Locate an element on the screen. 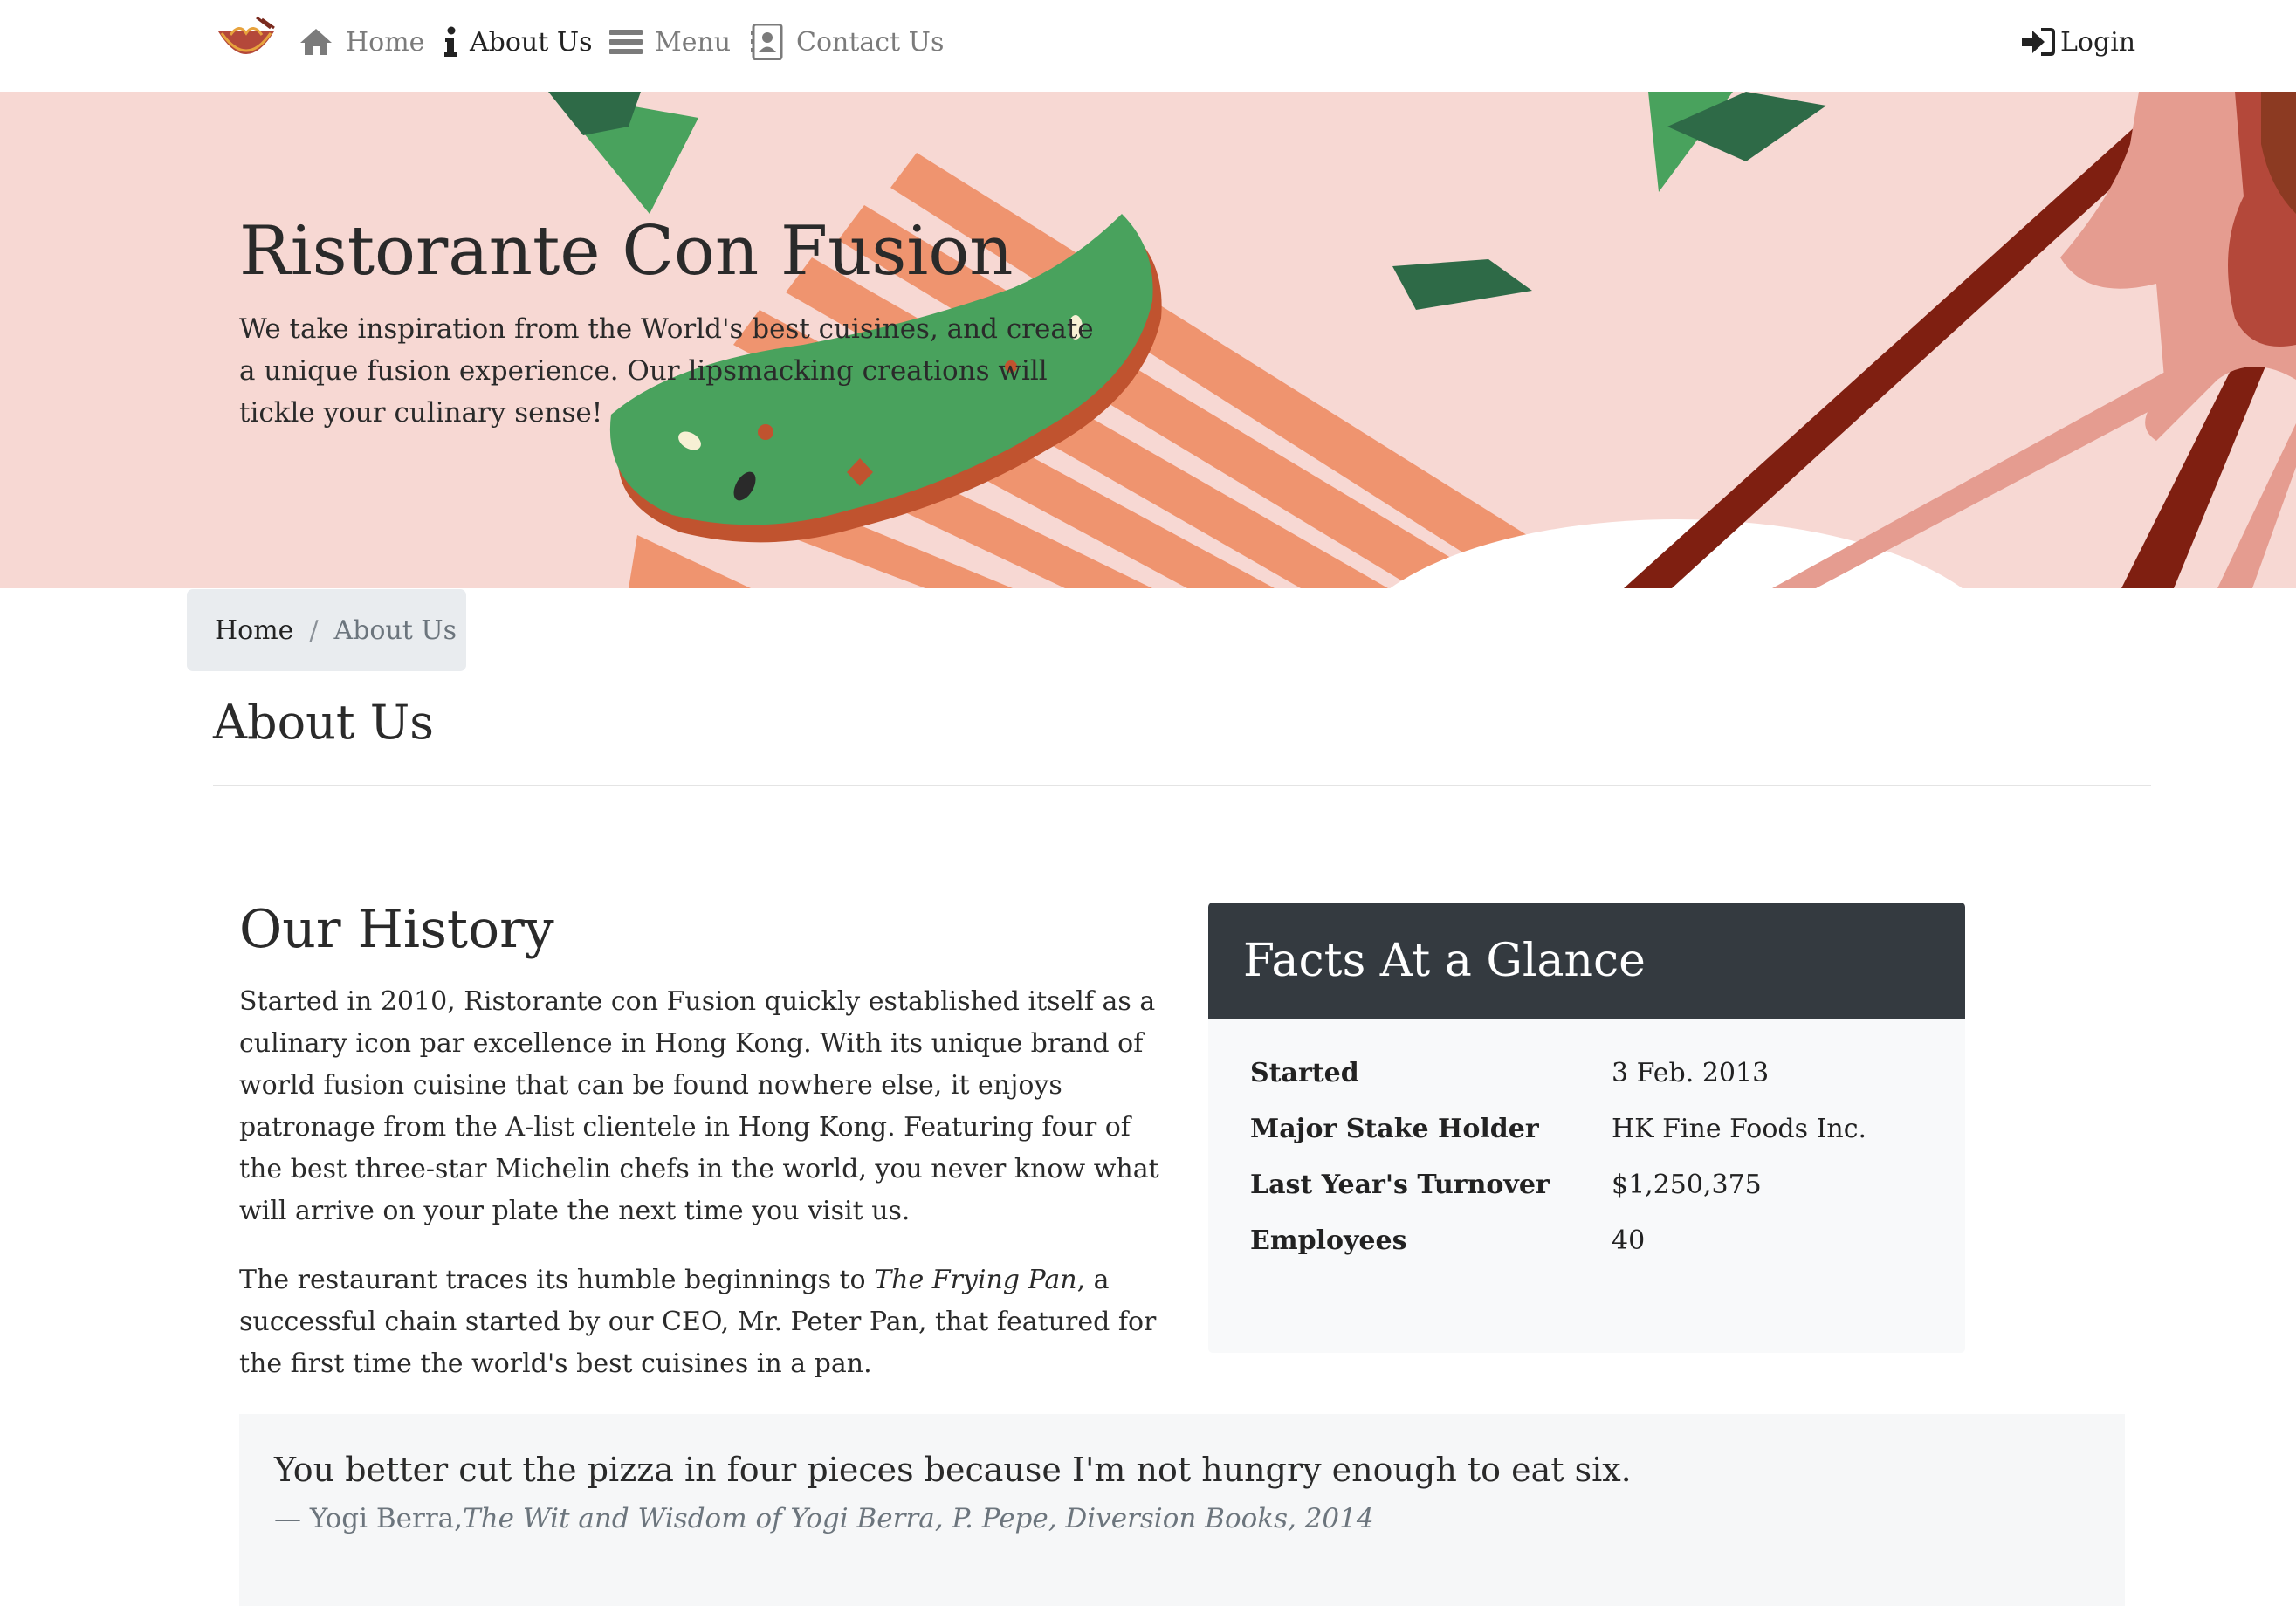 Image resolution: width=2296 pixels, height=1606 pixels. fact-value: HK Fine Foods Inc. is located at coordinates (1739, 1129).